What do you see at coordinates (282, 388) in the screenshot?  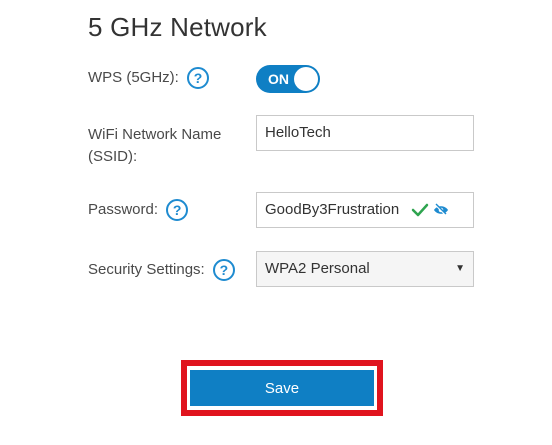 I see `save-button: Save` at bounding box center [282, 388].